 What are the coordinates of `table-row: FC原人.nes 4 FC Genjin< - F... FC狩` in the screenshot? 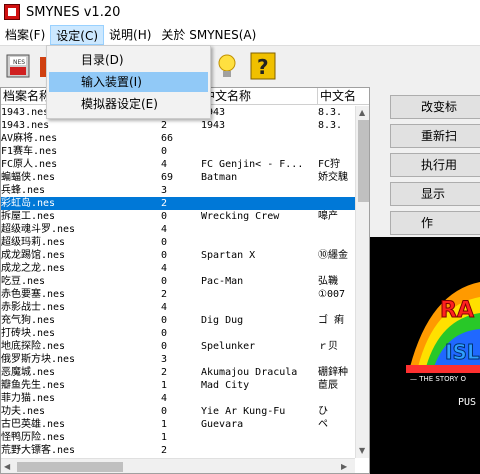 It's located at (178, 164).